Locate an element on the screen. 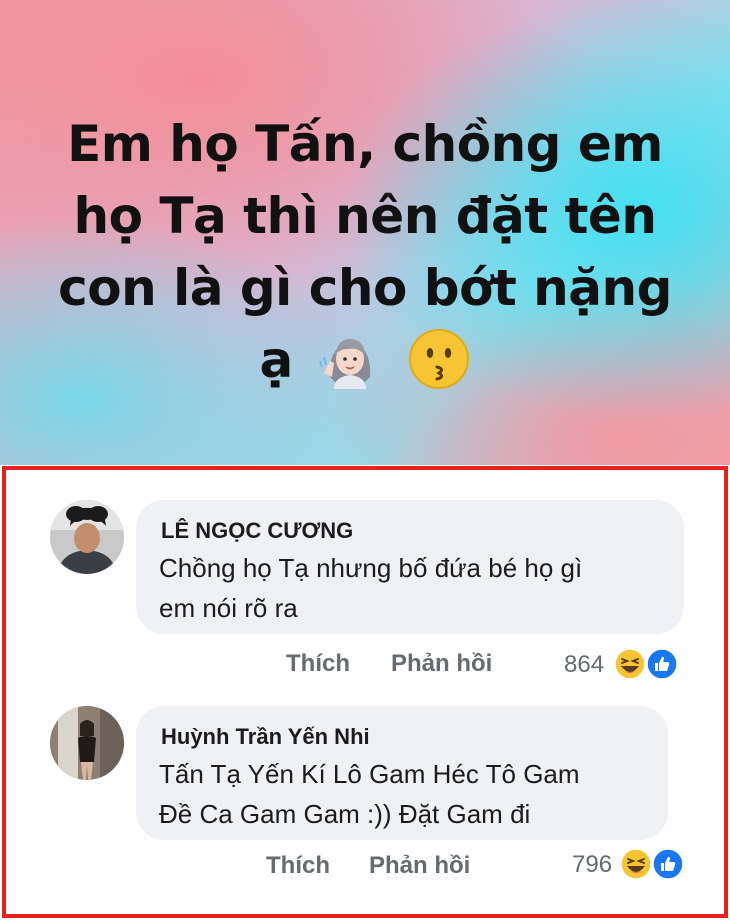 The image size is (730, 920). comment-text: em nói rõ ra is located at coordinates (228, 608).